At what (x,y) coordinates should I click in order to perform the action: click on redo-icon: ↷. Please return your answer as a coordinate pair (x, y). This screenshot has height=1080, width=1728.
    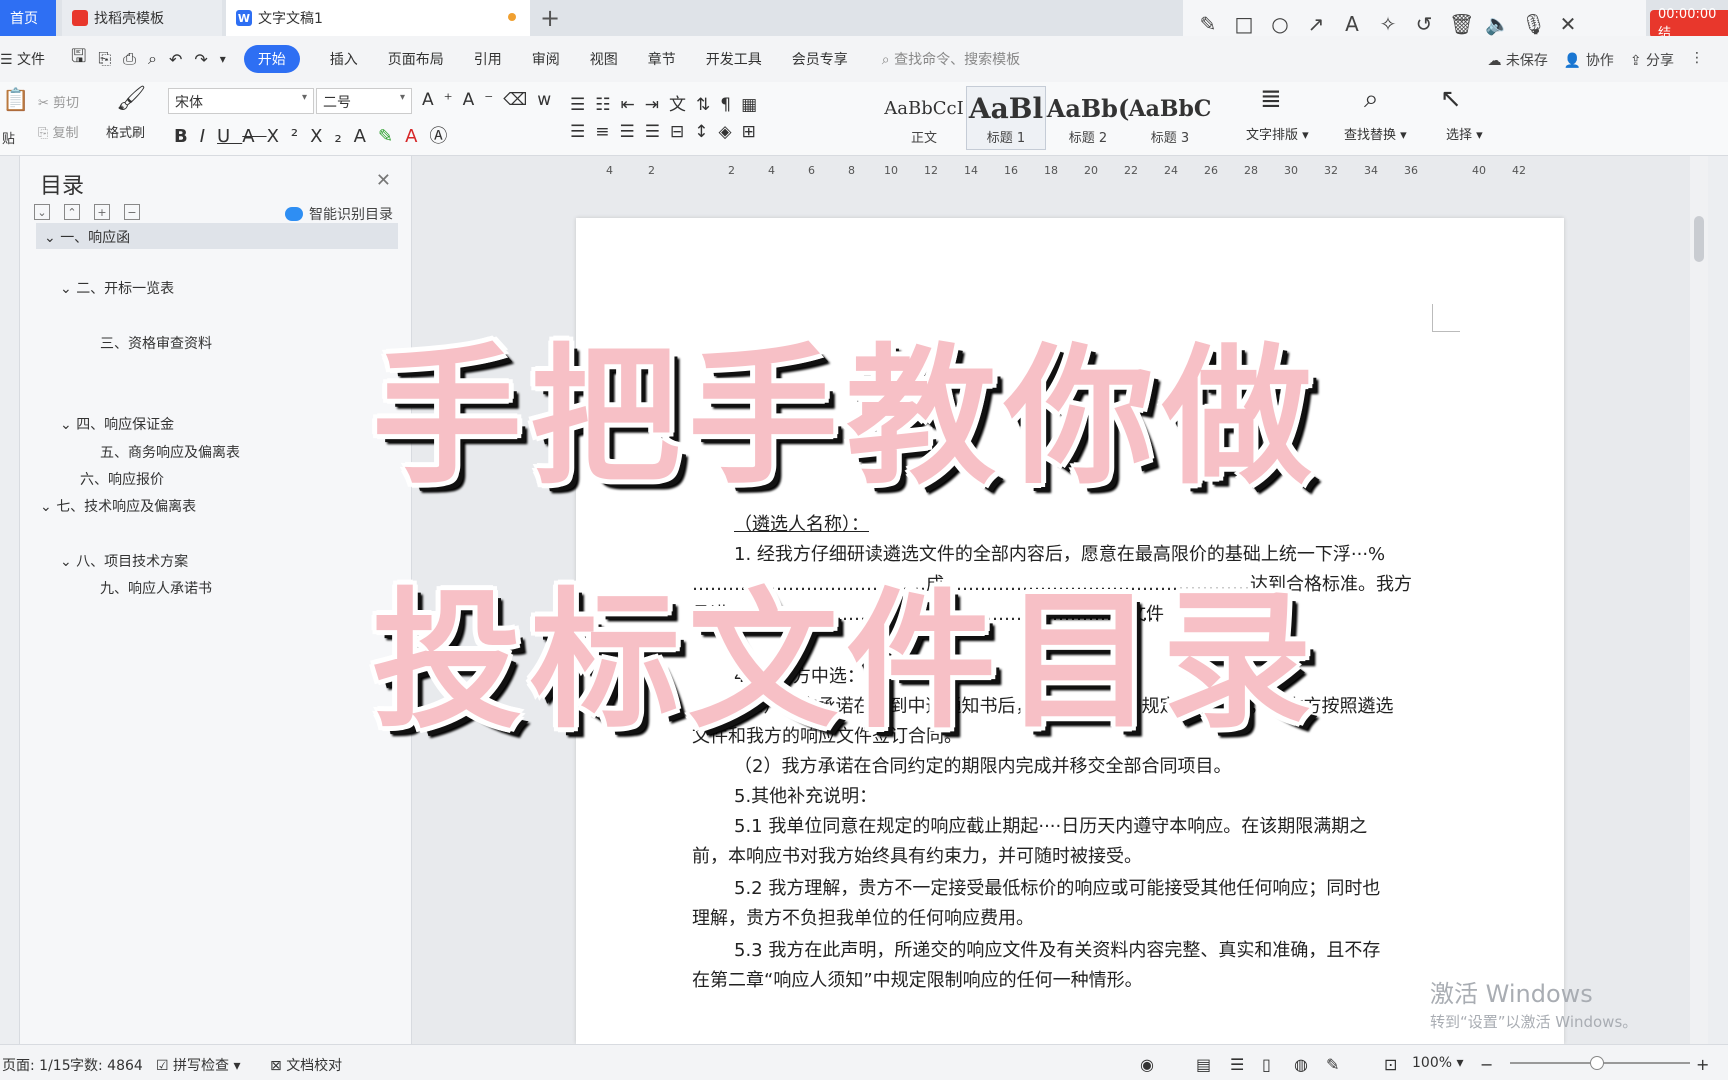
    Looking at the image, I should click on (200, 59).